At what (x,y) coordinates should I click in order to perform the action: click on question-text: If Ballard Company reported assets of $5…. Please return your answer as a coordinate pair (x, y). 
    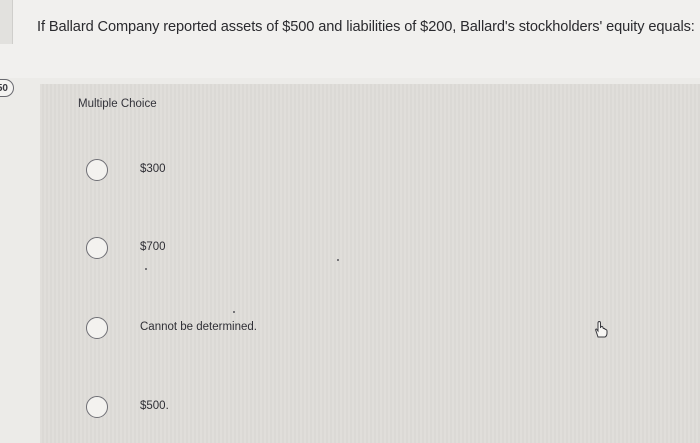
    Looking at the image, I should click on (366, 27).